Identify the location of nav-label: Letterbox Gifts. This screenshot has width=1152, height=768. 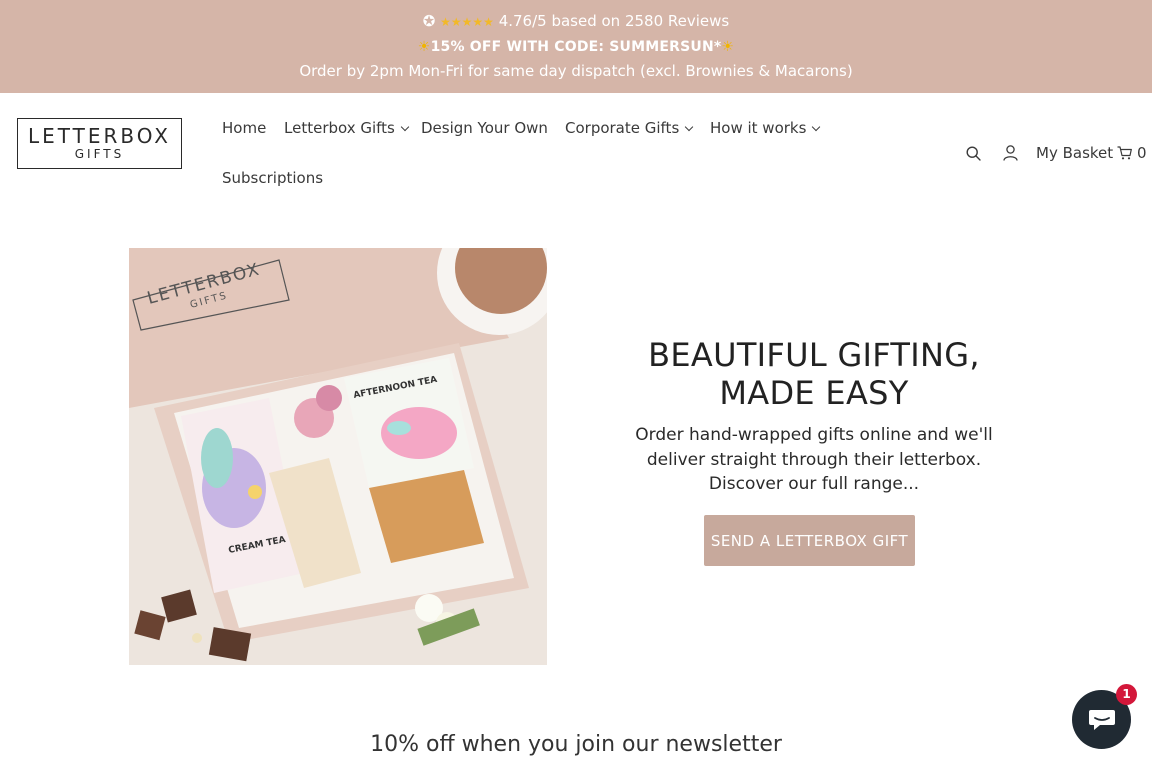
(339, 128).